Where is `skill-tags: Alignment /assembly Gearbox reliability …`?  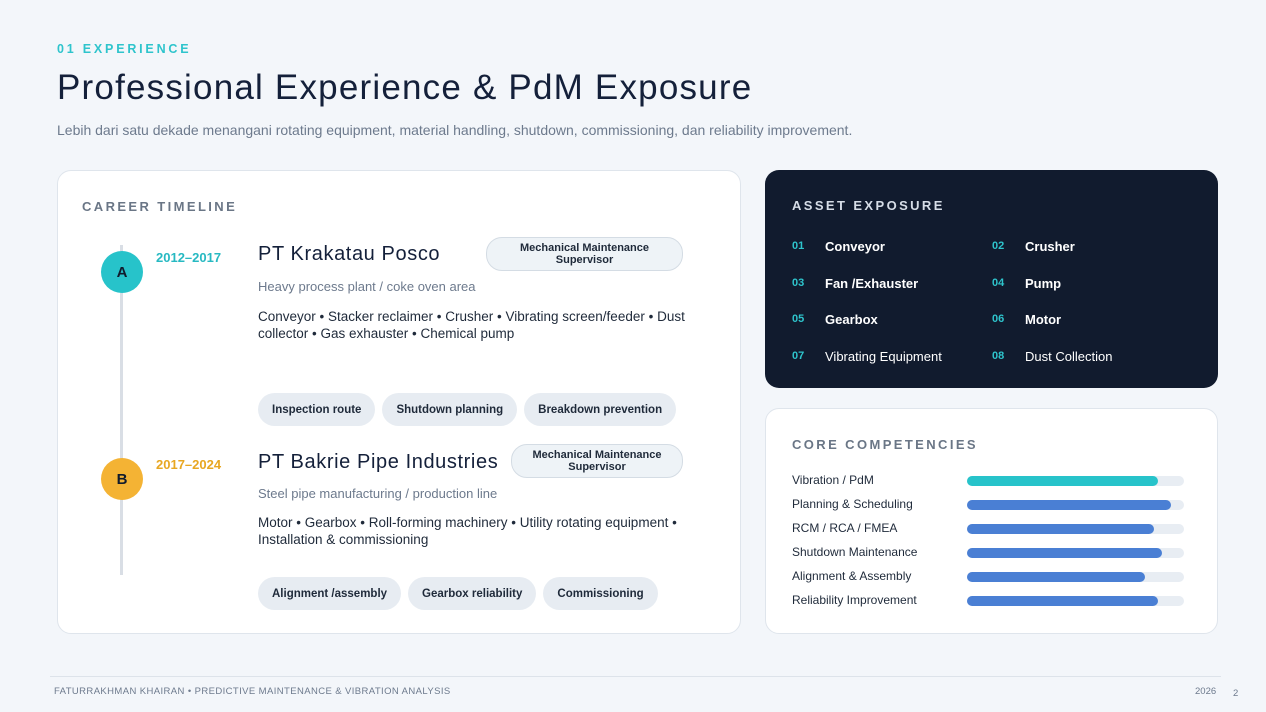
skill-tags: Alignment /assembly Gearbox reliability … is located at coordinates (458, 593).